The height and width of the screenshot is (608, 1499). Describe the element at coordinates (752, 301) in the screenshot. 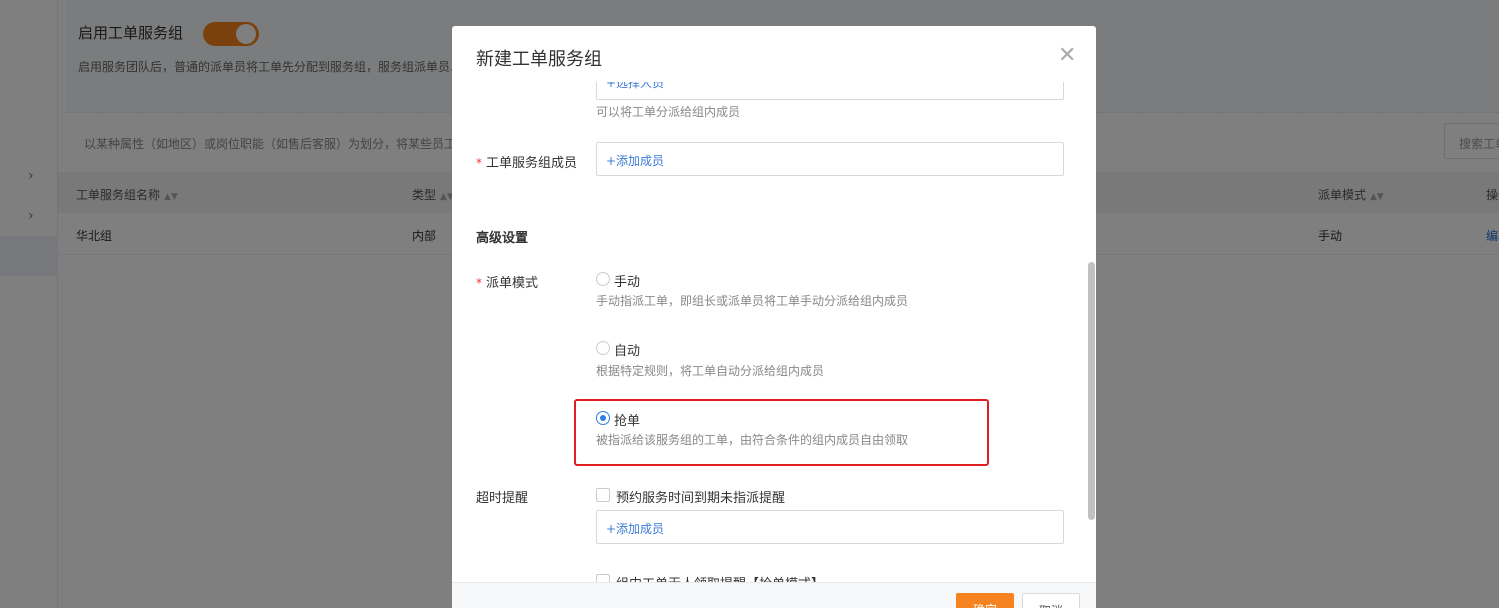

I see `radio-manual-hint: 手动指派工单，即组长或派单员将工单手动分派给组内成员` at that location.